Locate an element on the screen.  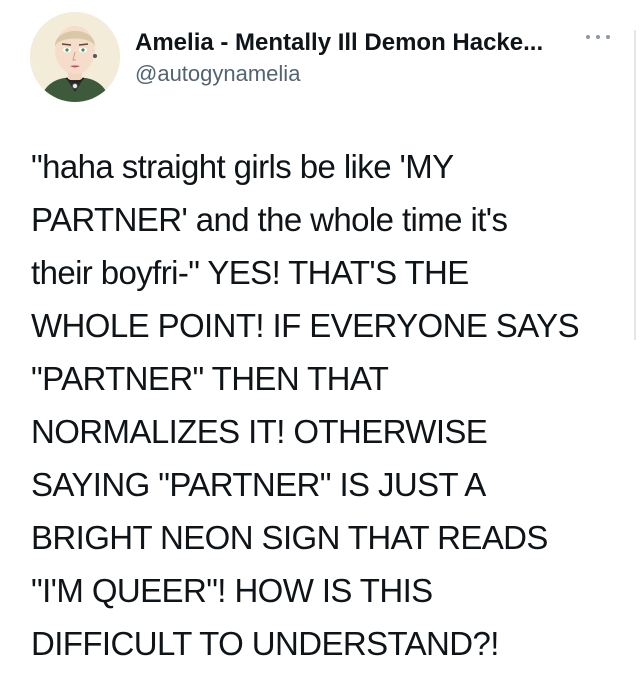
author-handle: @autogynamelia is located at coordinates (365, 74).